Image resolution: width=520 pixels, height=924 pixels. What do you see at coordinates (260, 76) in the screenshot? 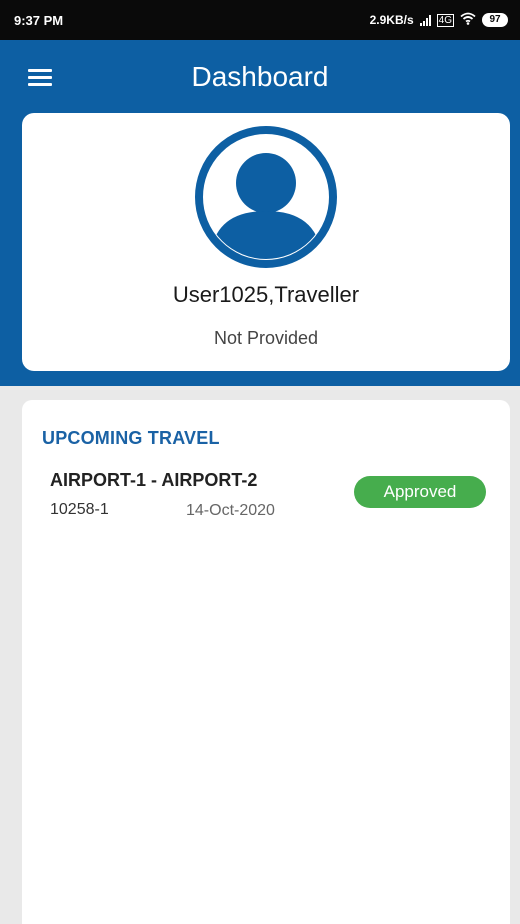
I see `page-title: Dashboard` at bounding box center [260, 76].